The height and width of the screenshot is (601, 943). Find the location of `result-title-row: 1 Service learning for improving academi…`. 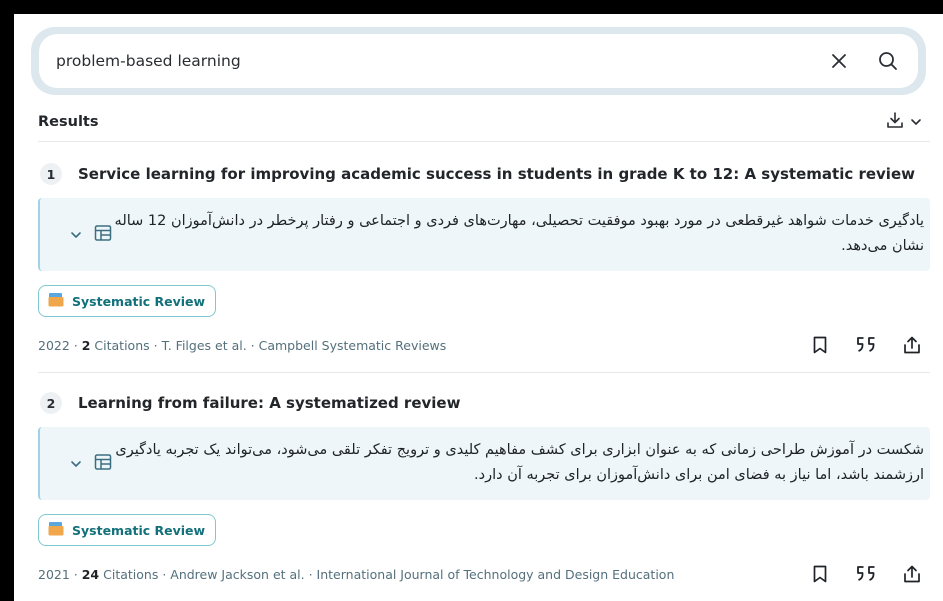

result-title-row: 1 Service learning for improving academi… is located at coordinates (484, 174).